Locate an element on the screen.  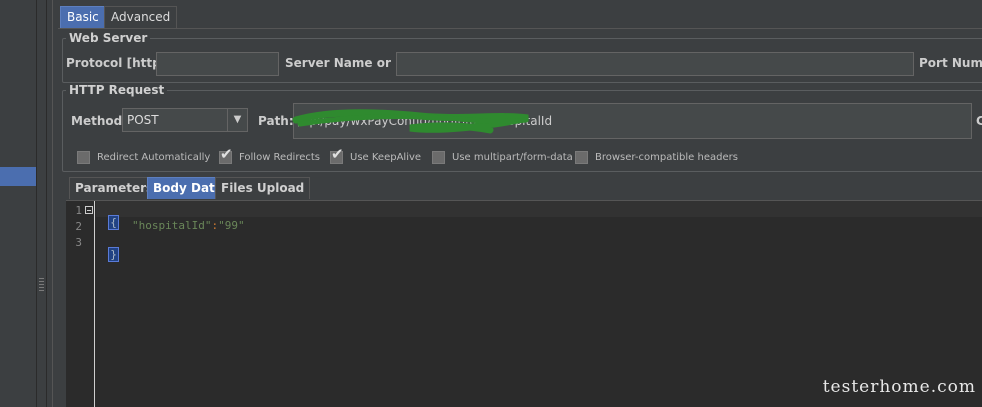
browser-compatible-checkbox is located at coordinates (581, 157).